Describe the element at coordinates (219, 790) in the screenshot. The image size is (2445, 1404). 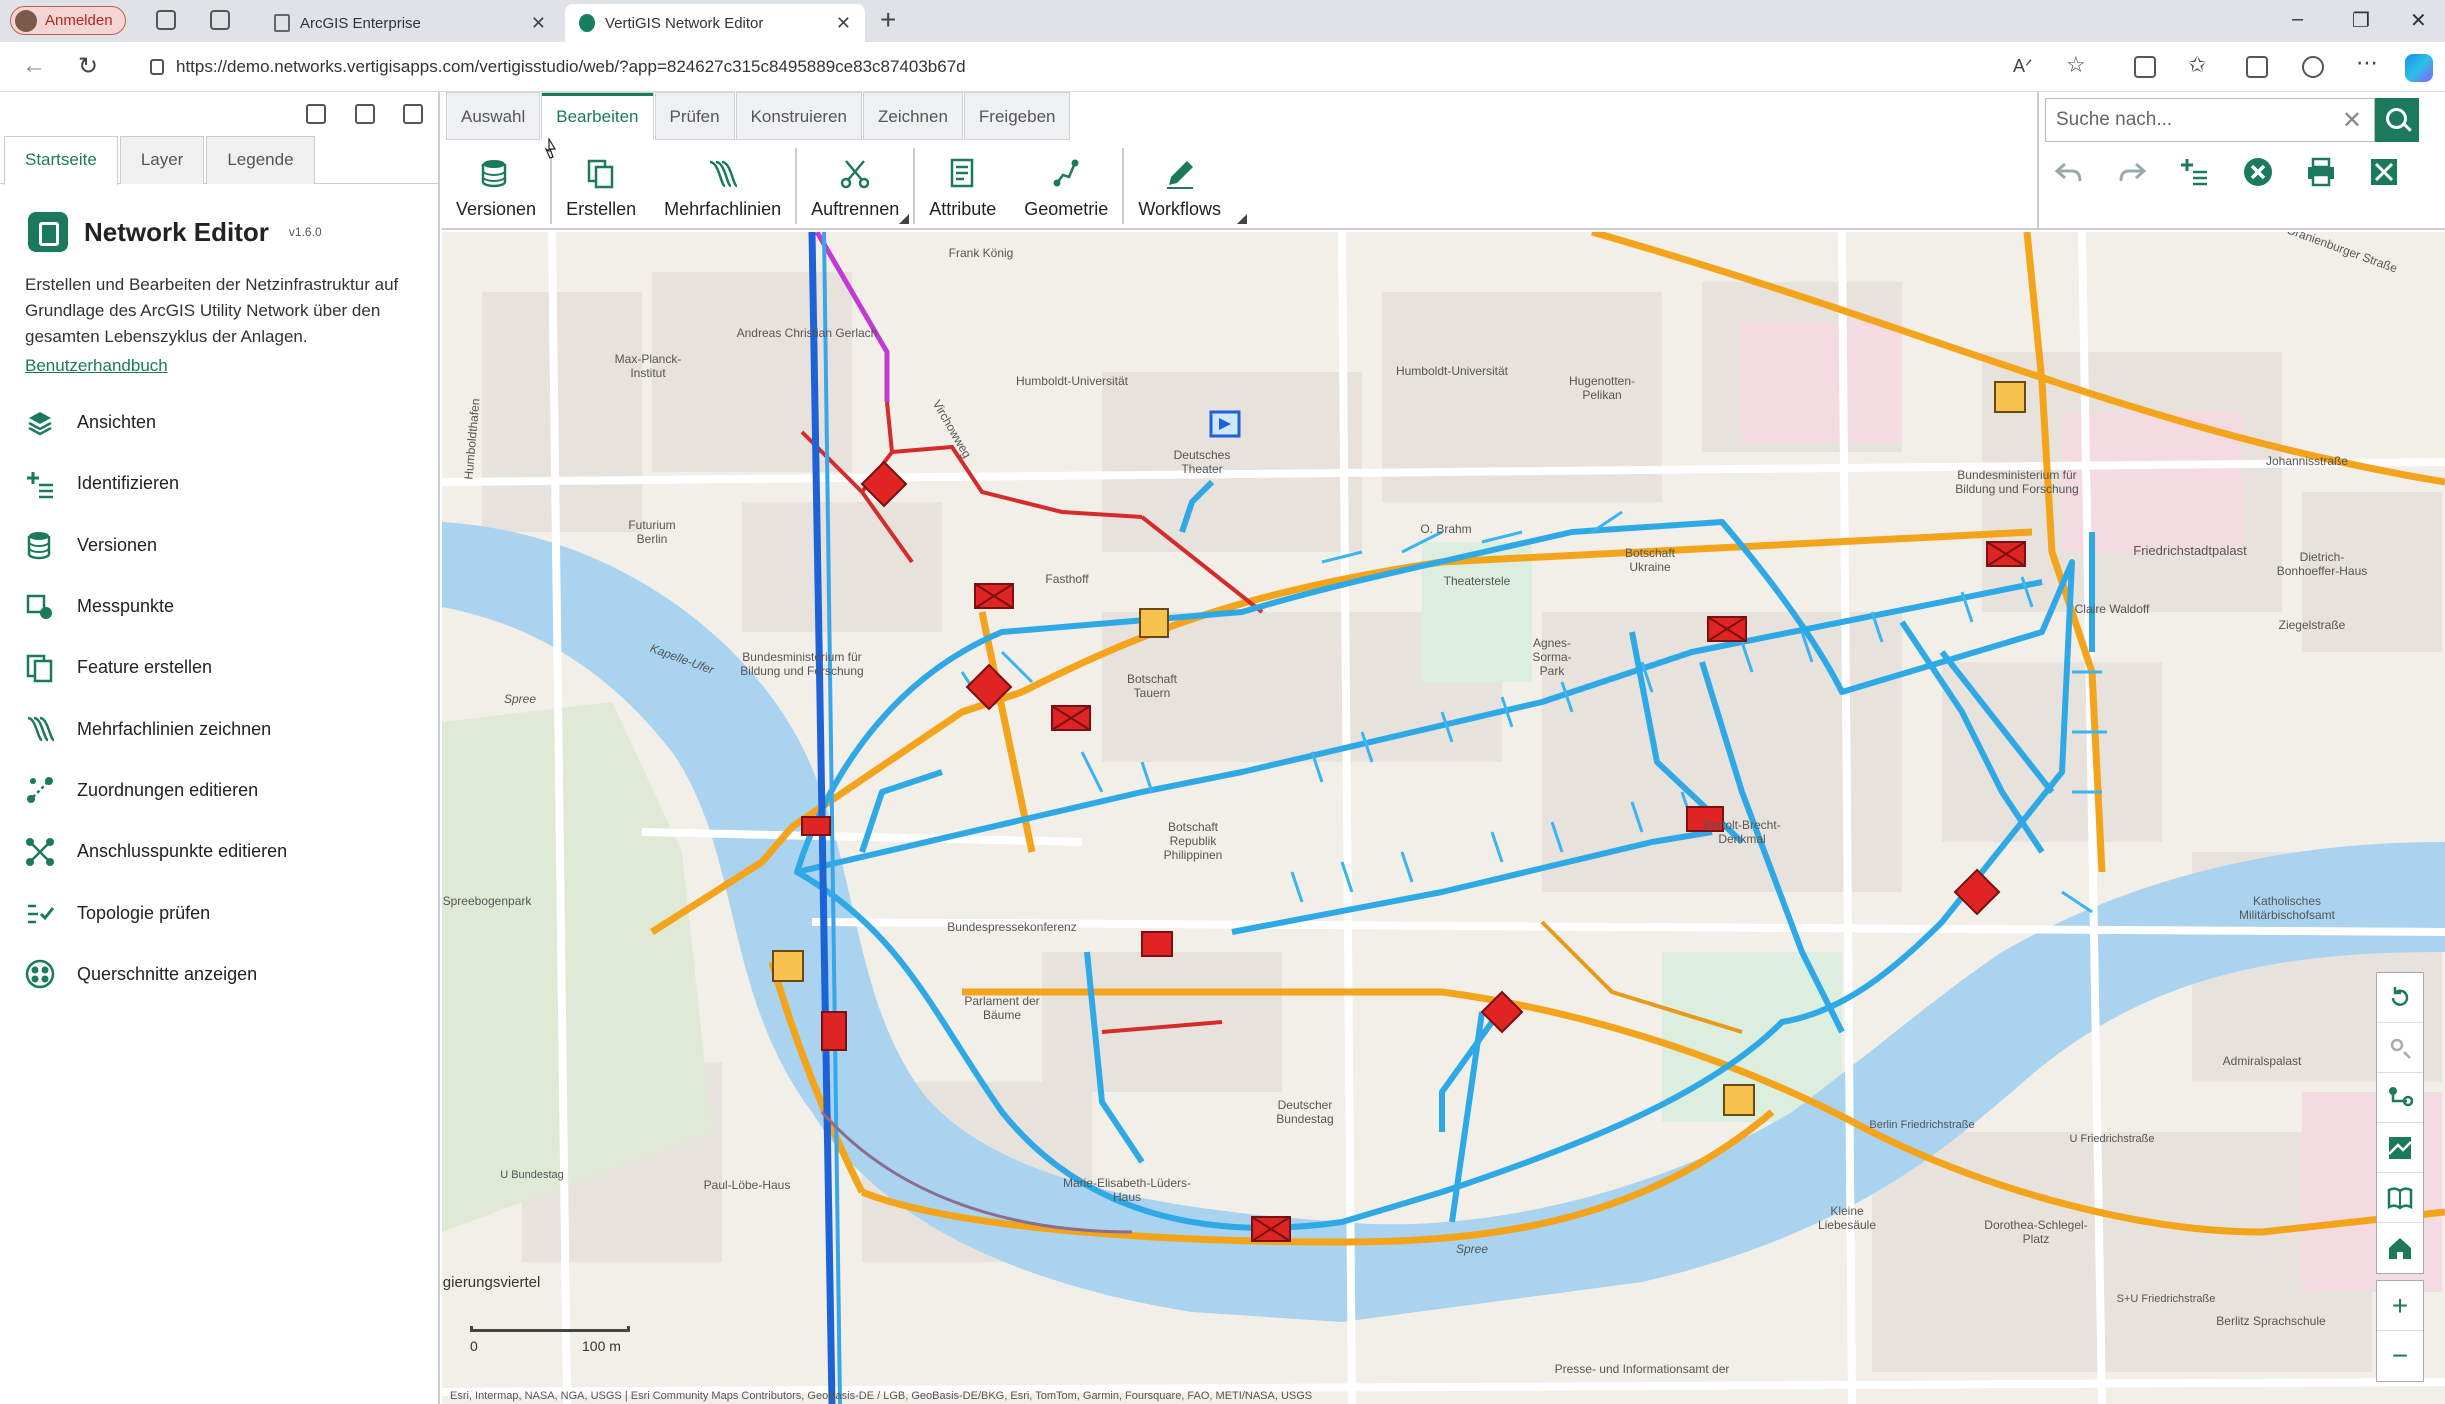
I see `menu-item-zuordnungen: Zuordnungen editieren` at that location.